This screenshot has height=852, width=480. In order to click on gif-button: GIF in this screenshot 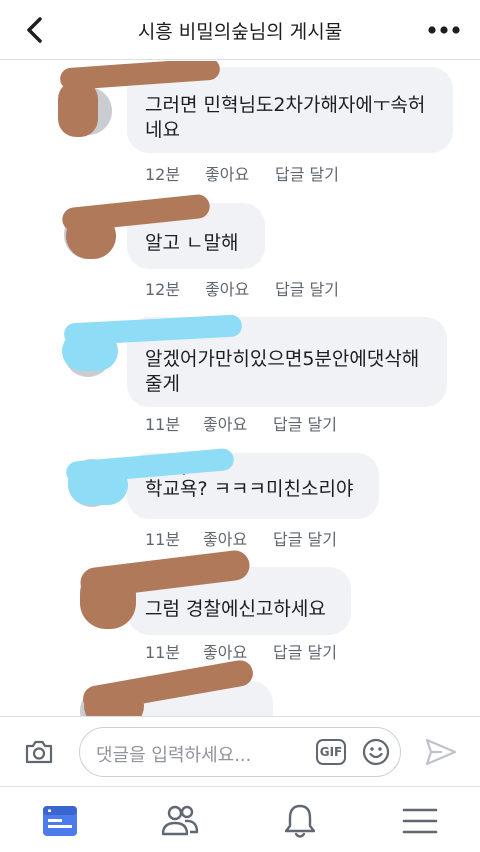, I will do `click(331, 752)`.